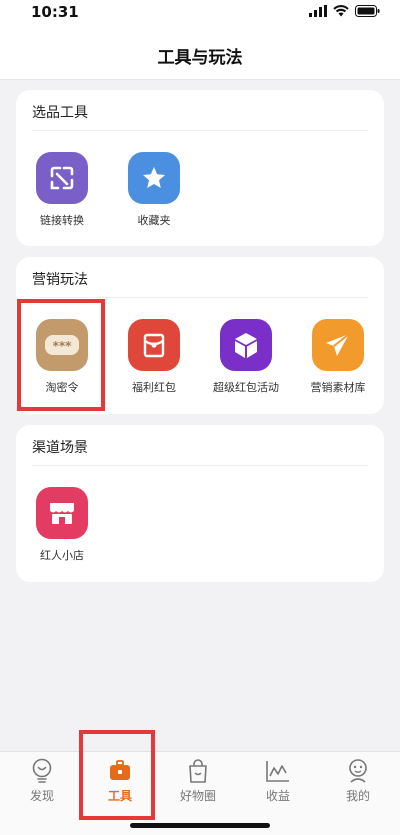 This screenshot has width=400, height=835. What do you see at coordinates (198, 771) in the screenshot?
I see `shopping-bag-icon` at bounding box center [198, 771].